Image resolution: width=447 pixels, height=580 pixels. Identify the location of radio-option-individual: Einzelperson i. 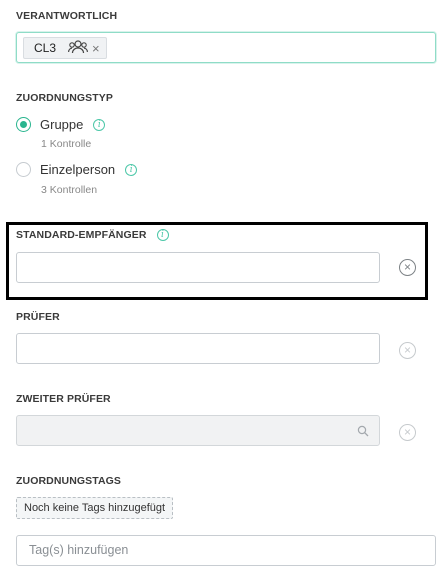
(77, 169).